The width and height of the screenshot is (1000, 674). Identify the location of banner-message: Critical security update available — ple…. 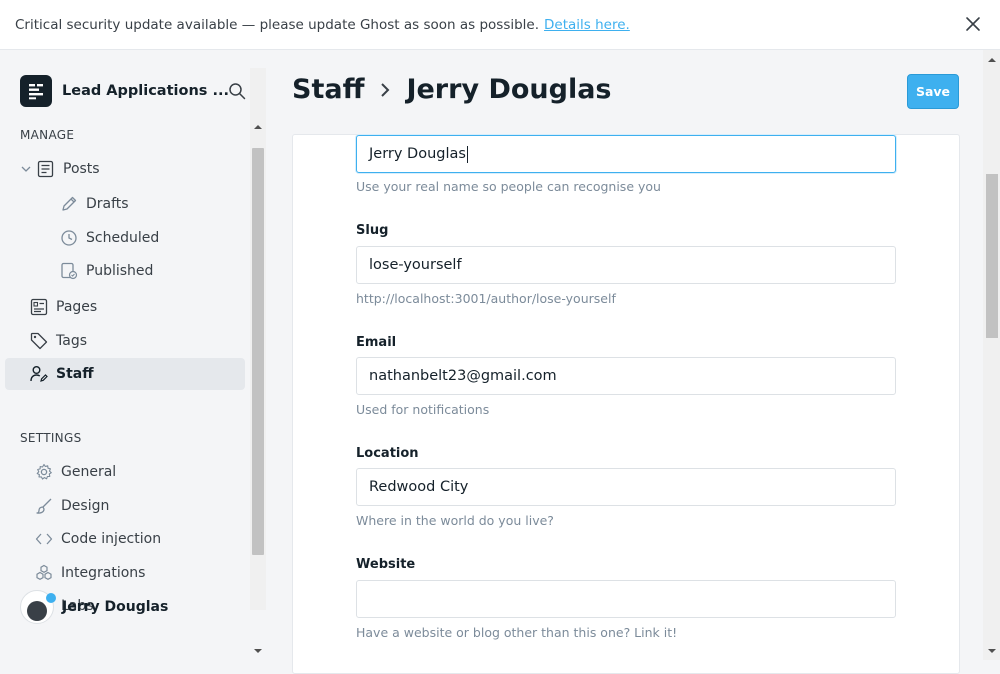
(277, 24).